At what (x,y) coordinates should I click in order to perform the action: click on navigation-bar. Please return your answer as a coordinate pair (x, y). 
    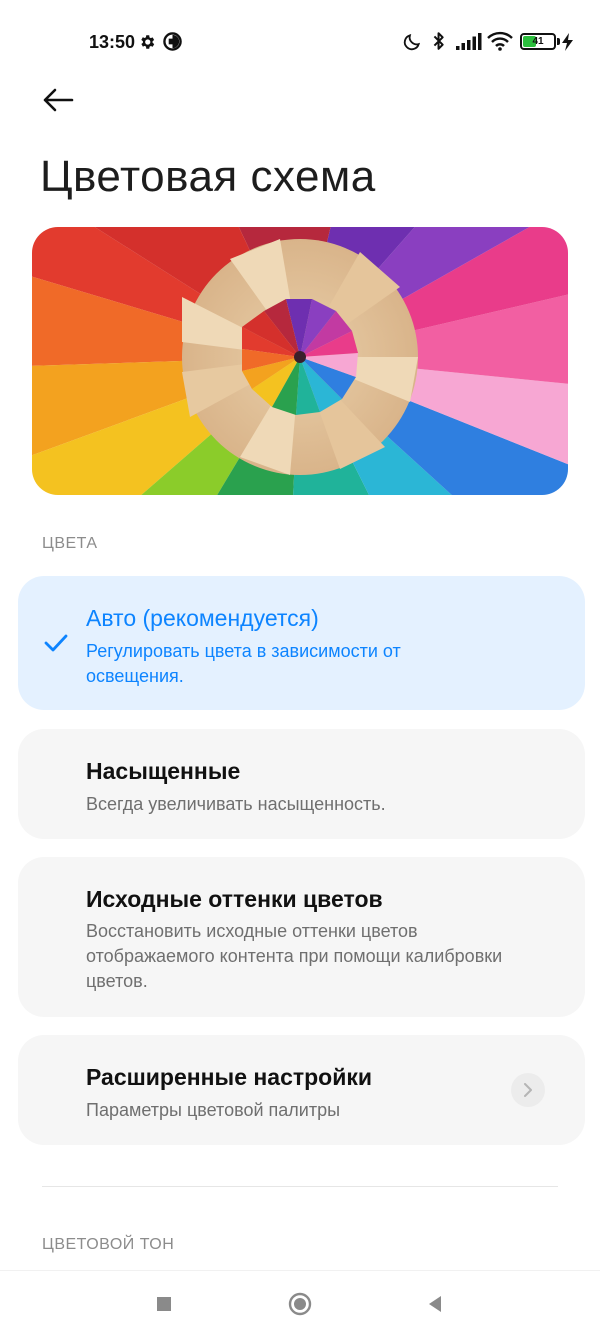
    Looking at the image, I should click on (300, 1301).